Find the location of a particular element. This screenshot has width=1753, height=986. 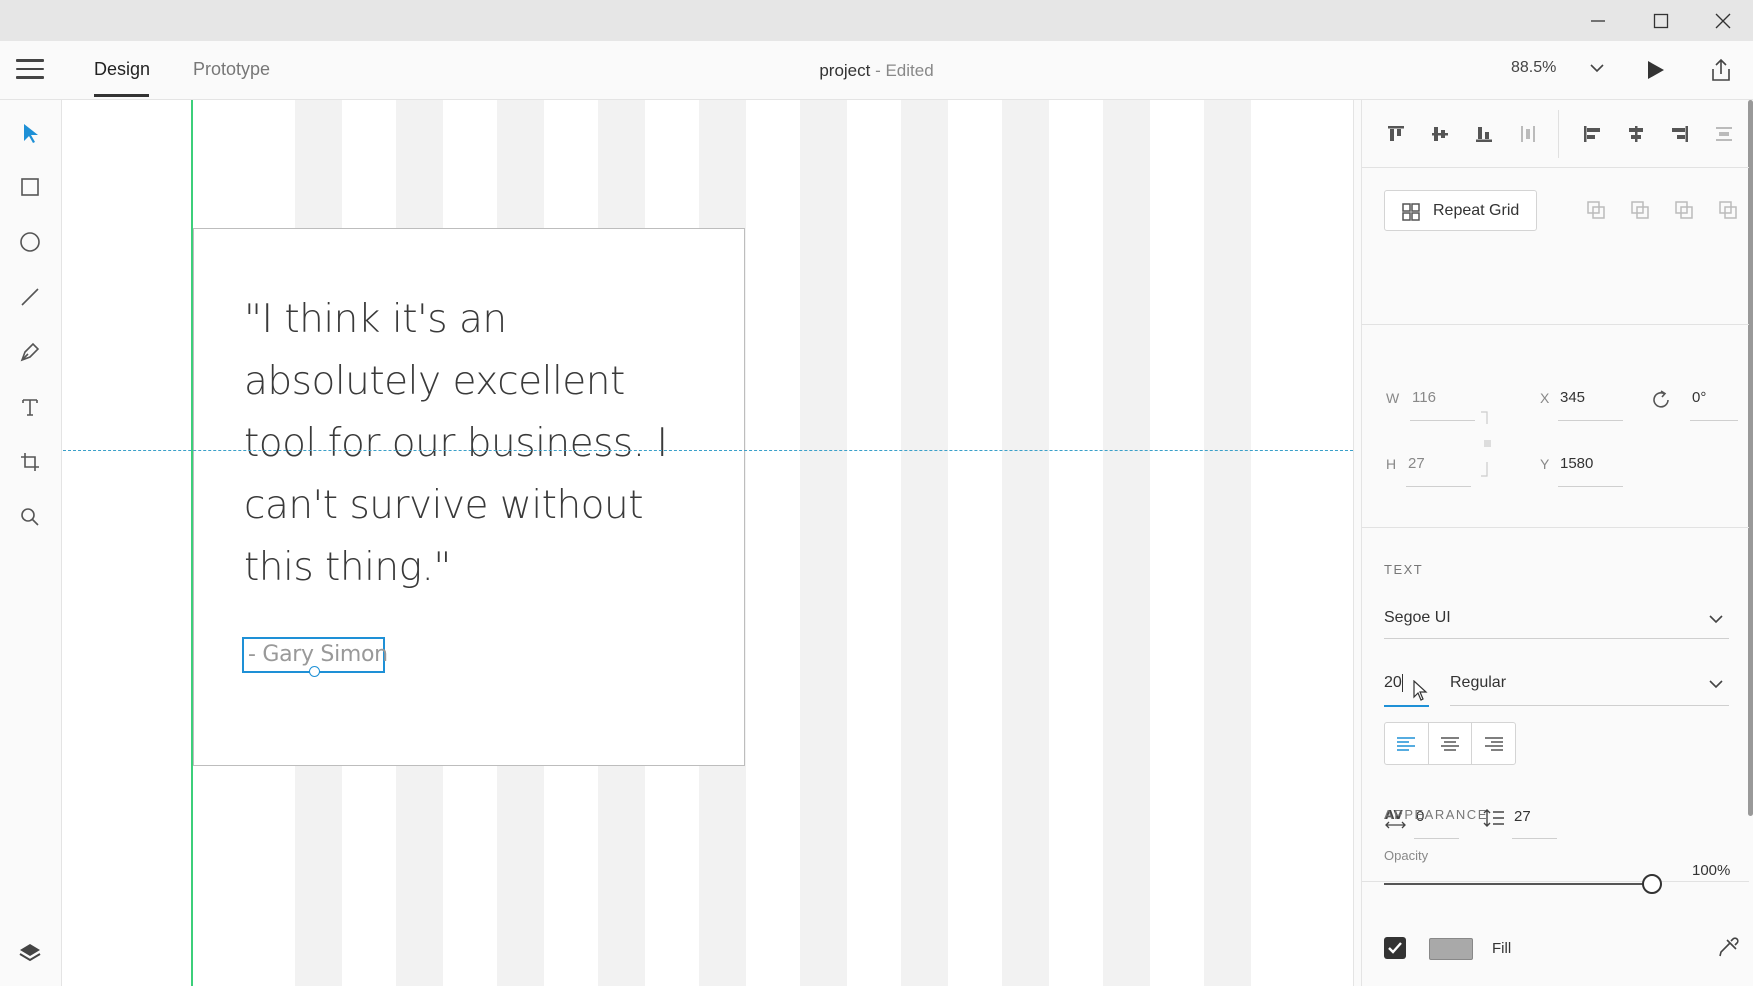

text-icon is located at coordinates (30, 407).